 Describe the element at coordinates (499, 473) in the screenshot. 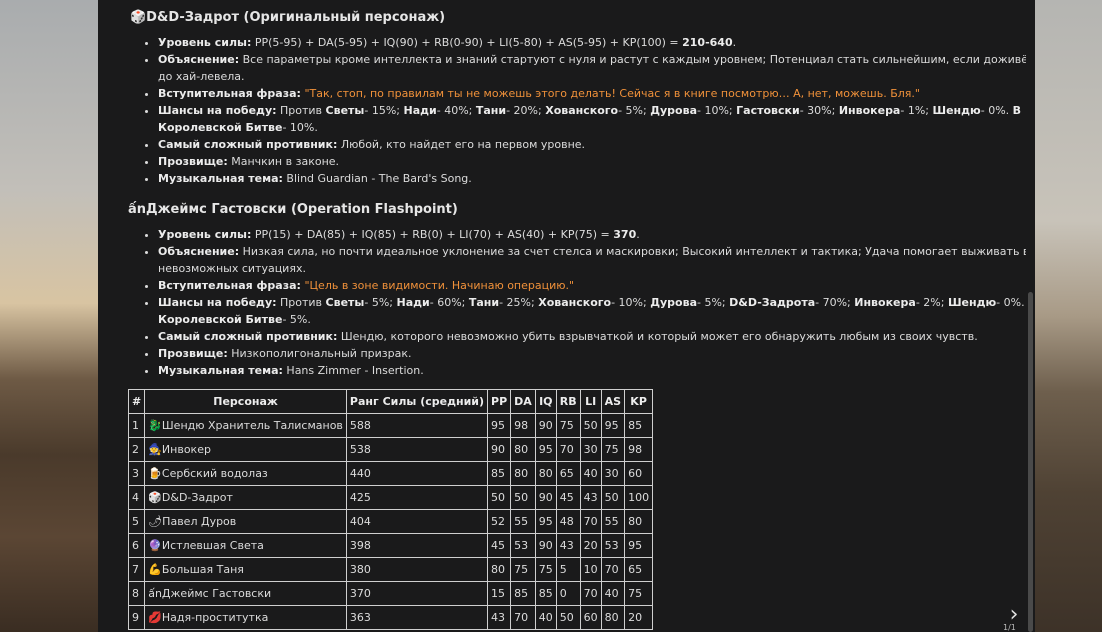

I see `table-cell: 85` at that location.